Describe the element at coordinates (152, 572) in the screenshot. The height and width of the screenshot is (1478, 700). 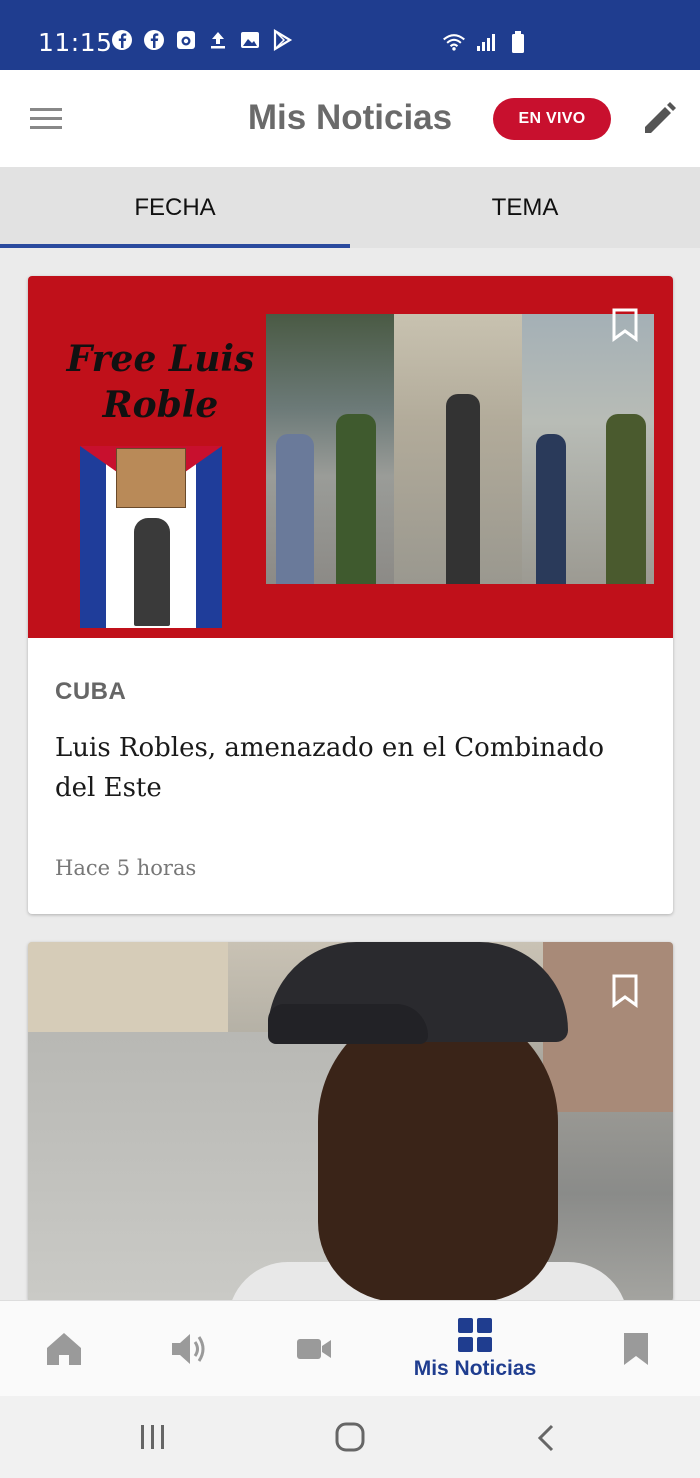
I see `protester-figure` at that location.